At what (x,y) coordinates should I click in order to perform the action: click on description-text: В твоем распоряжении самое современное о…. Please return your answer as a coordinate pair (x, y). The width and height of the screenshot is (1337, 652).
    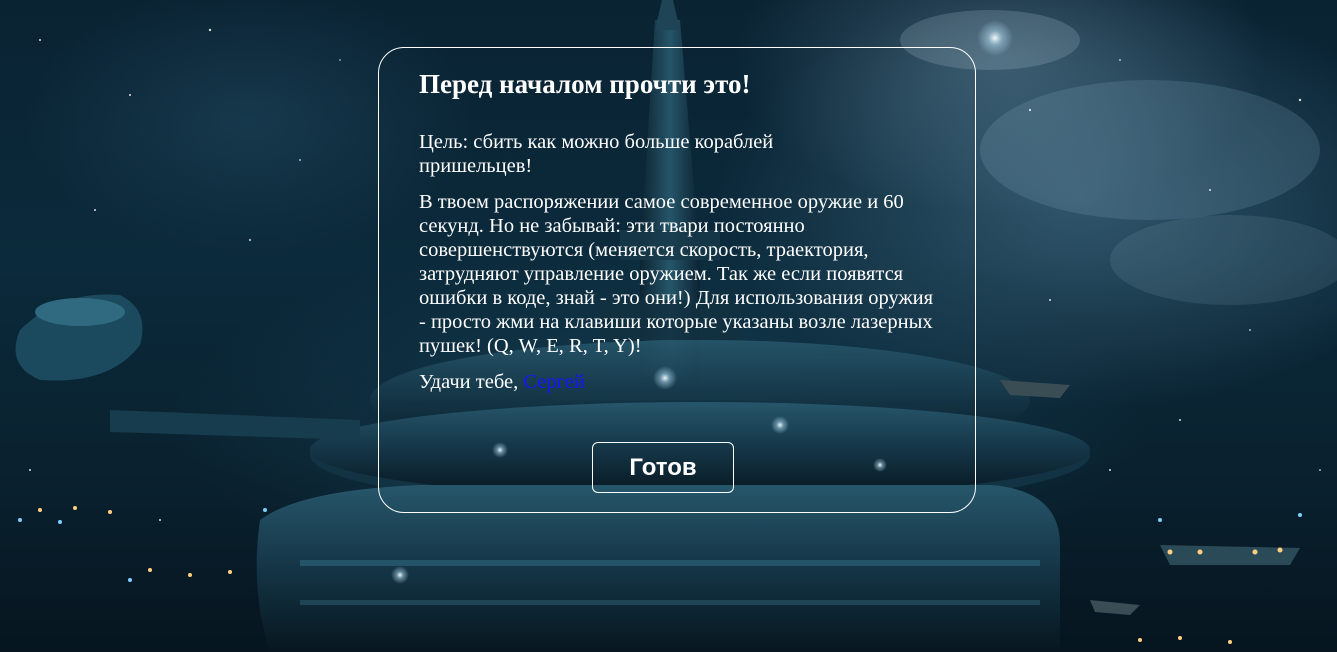
    Looking at the image, I should click on (676, 274).